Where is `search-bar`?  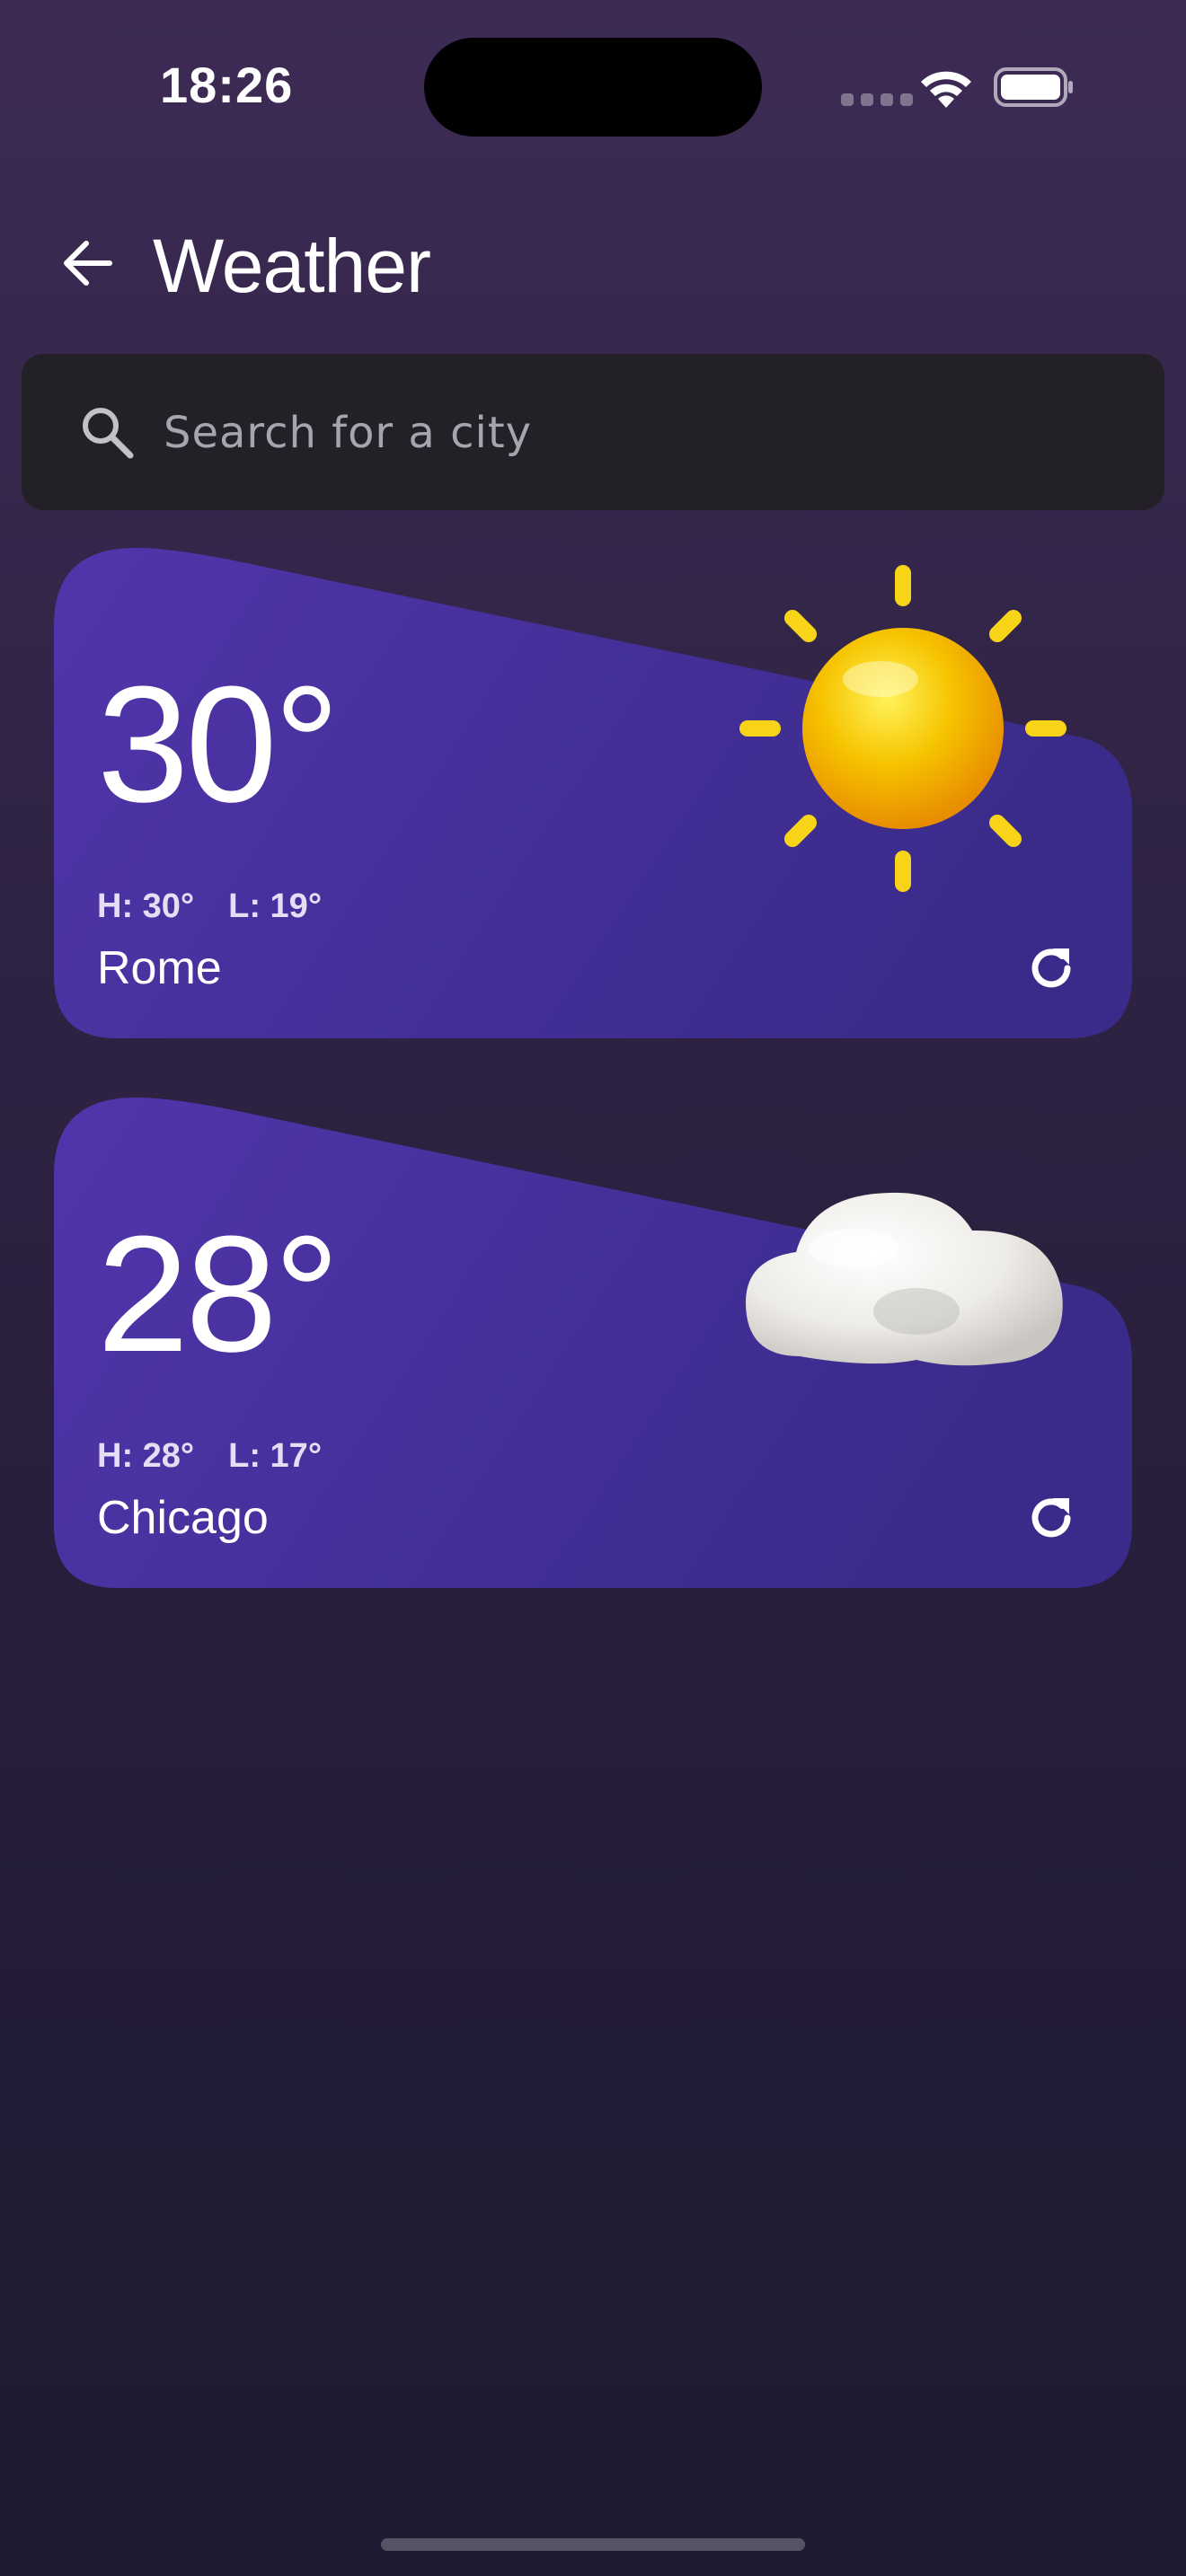 search-bar is located at coordinates (593, 432).